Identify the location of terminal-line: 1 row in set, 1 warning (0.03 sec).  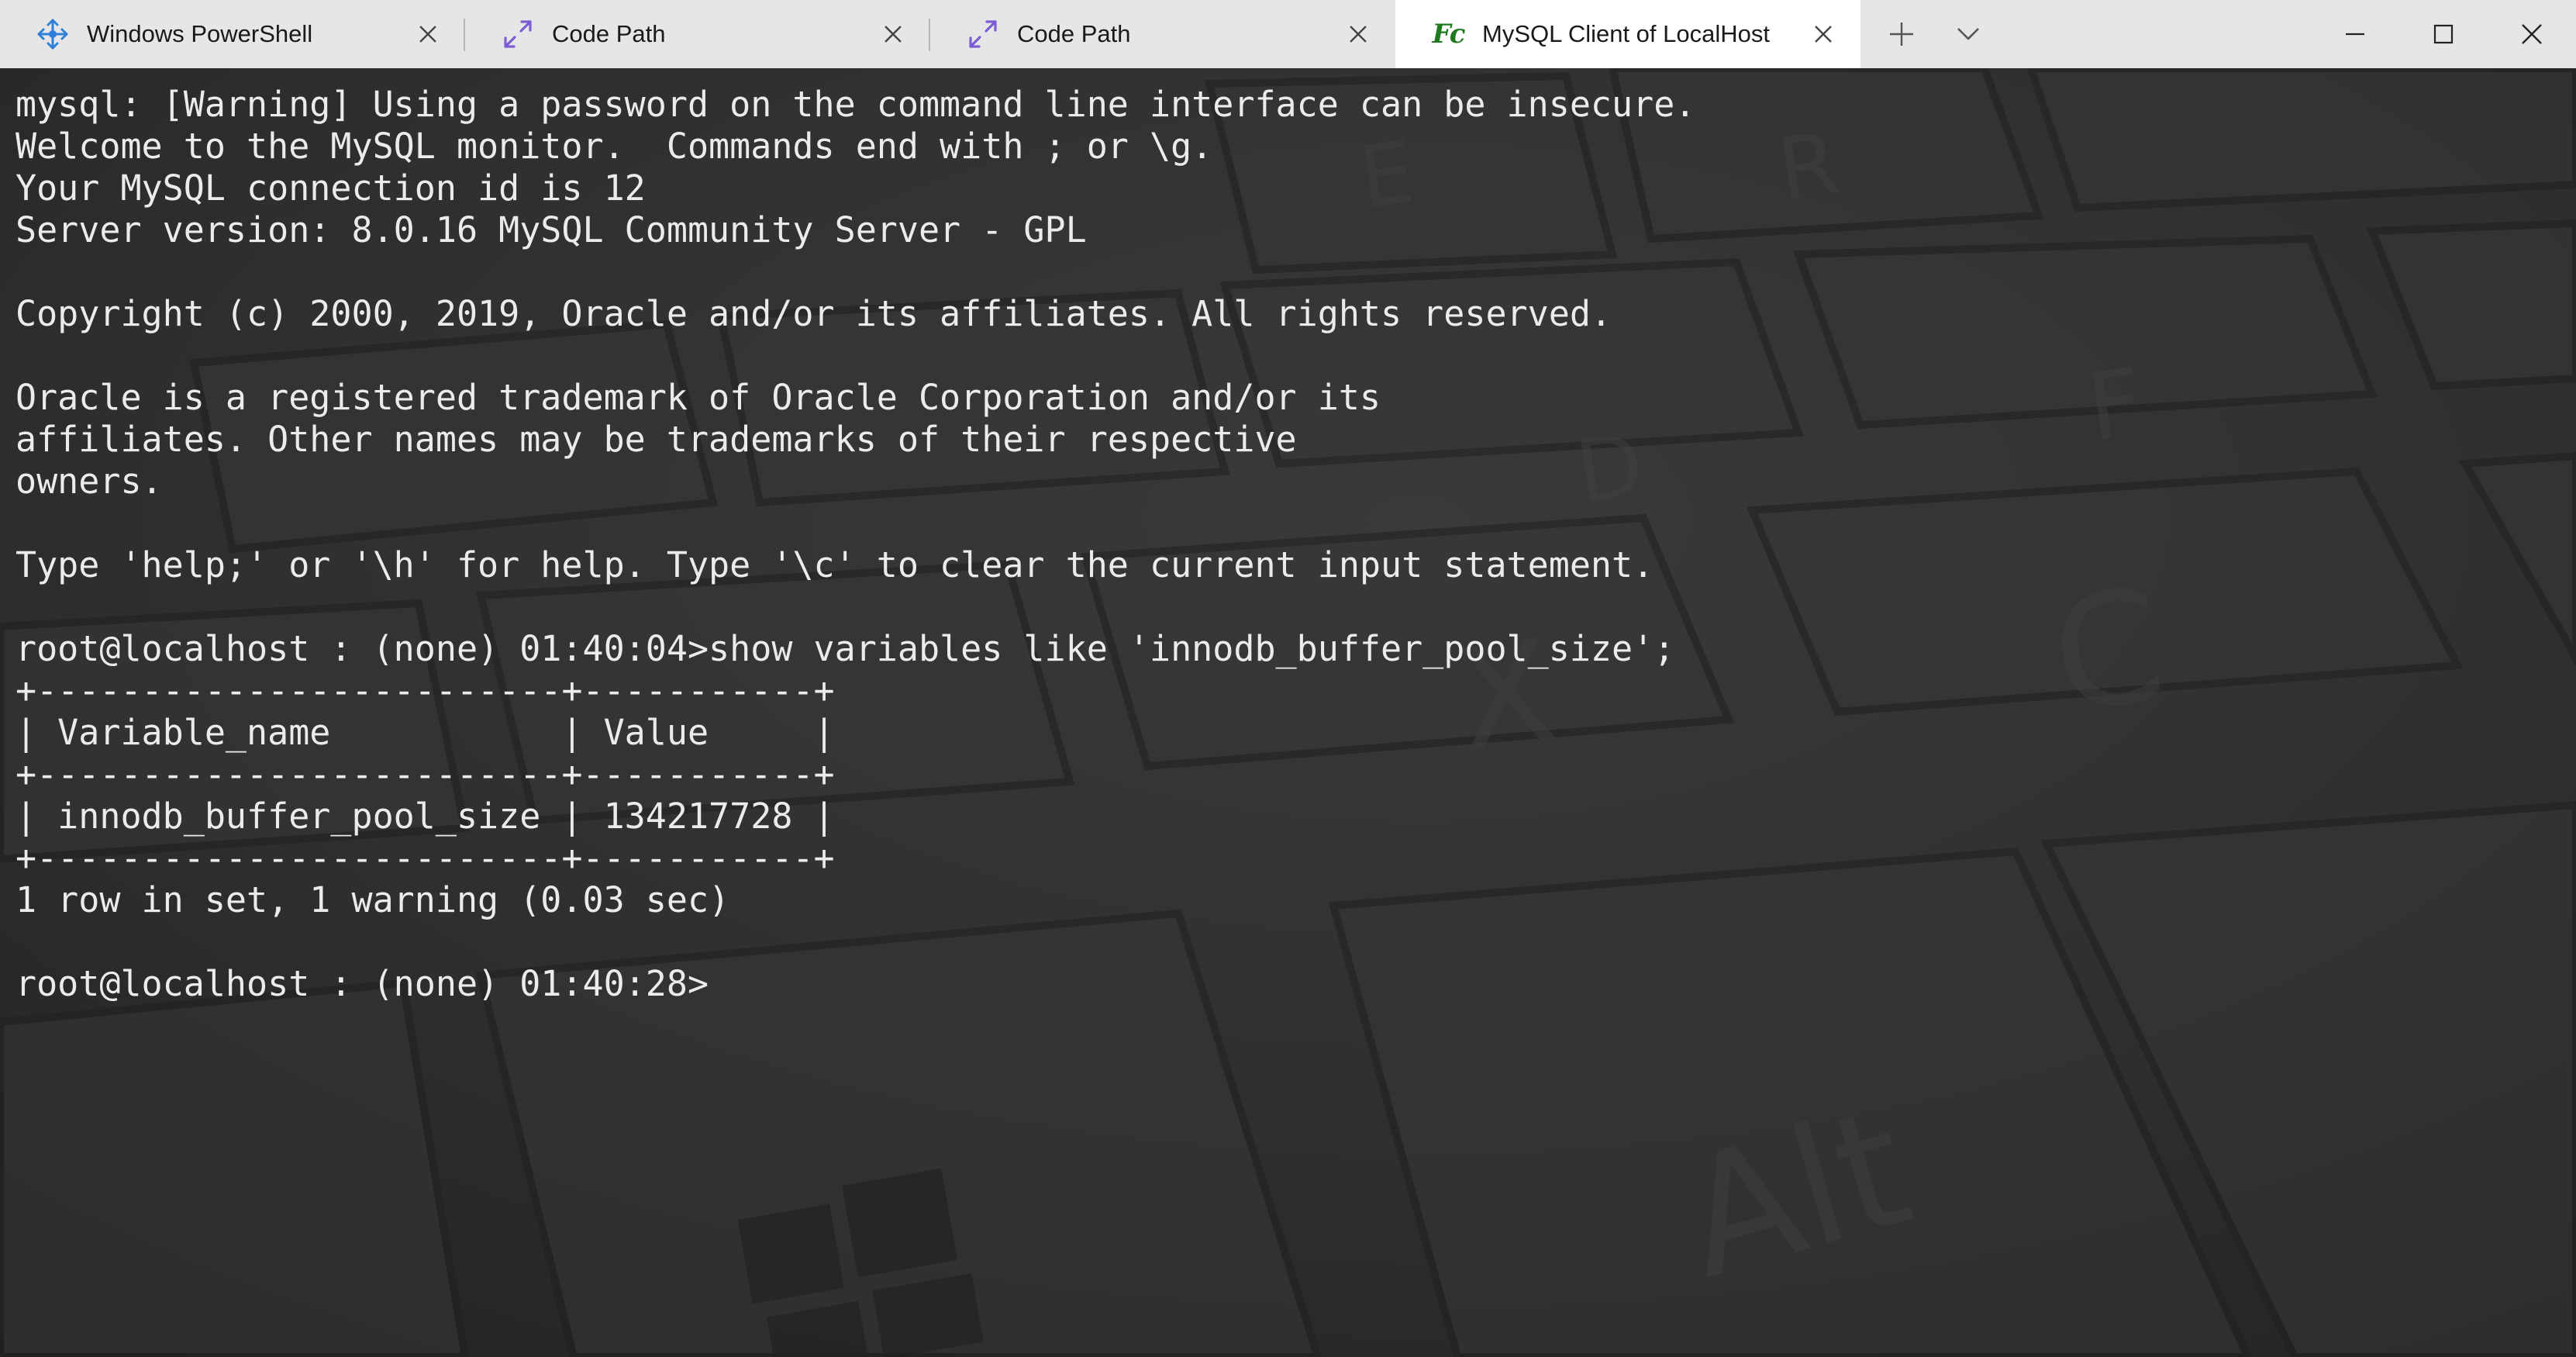
(373, 900).